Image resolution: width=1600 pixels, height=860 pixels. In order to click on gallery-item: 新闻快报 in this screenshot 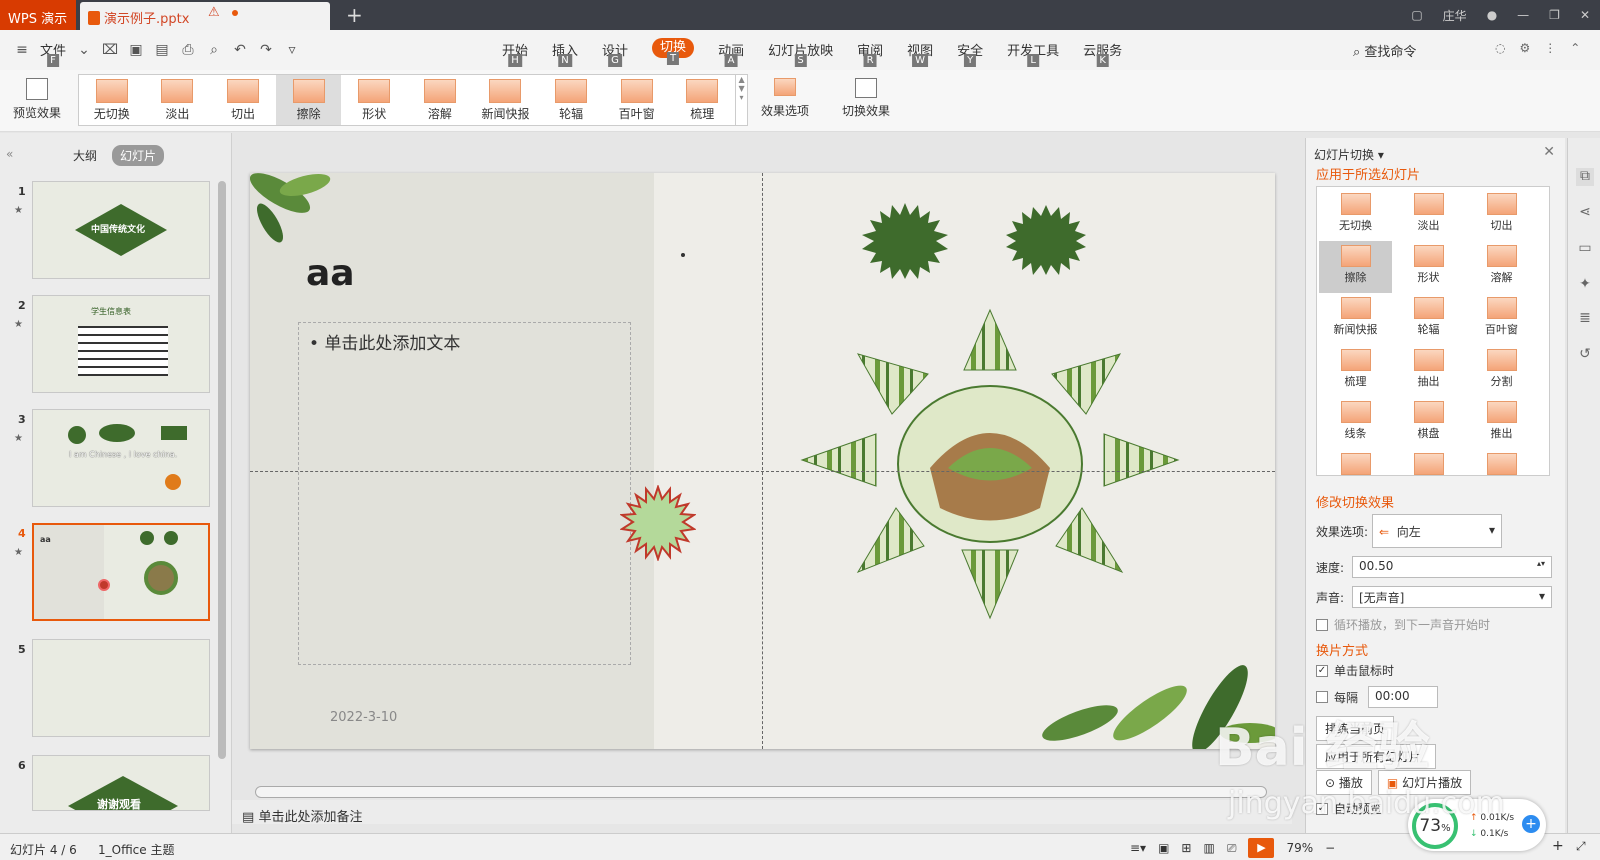, I will do `click(506, 100)`.